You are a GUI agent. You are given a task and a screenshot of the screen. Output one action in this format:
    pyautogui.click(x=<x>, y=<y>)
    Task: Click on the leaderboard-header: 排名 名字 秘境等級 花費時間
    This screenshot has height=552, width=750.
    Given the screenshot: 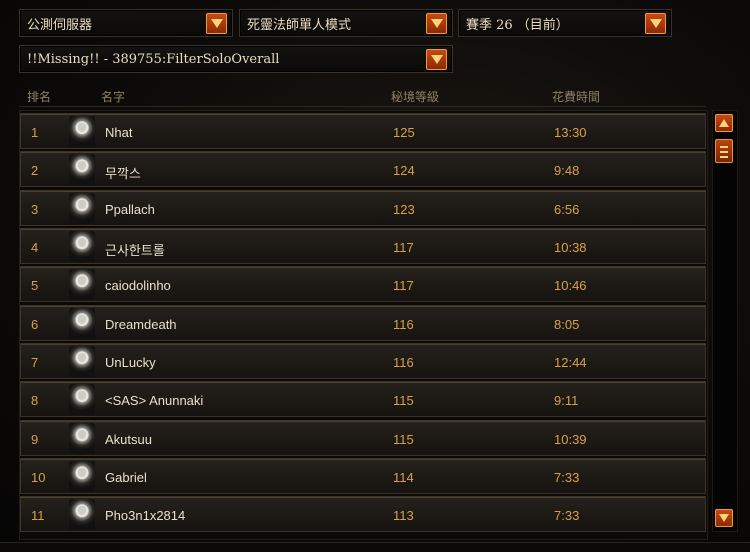 What is the action you would take?
    pyautogui.click(x=362, y=93)
    